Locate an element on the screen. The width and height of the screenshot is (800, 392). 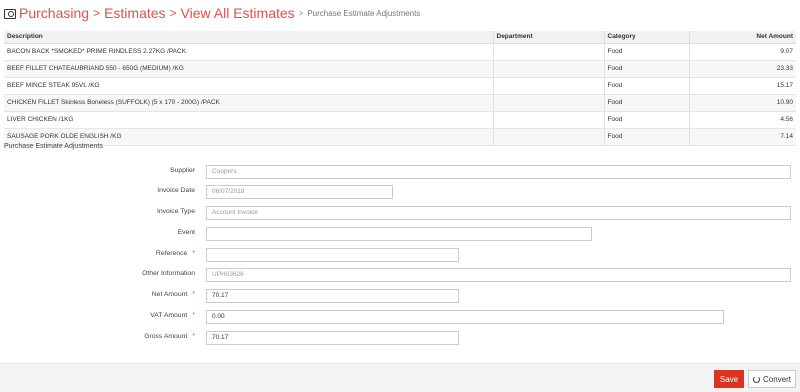
form-row-invoice-type: Invoice Type Account Invoice is located at coordinates (400, 213).